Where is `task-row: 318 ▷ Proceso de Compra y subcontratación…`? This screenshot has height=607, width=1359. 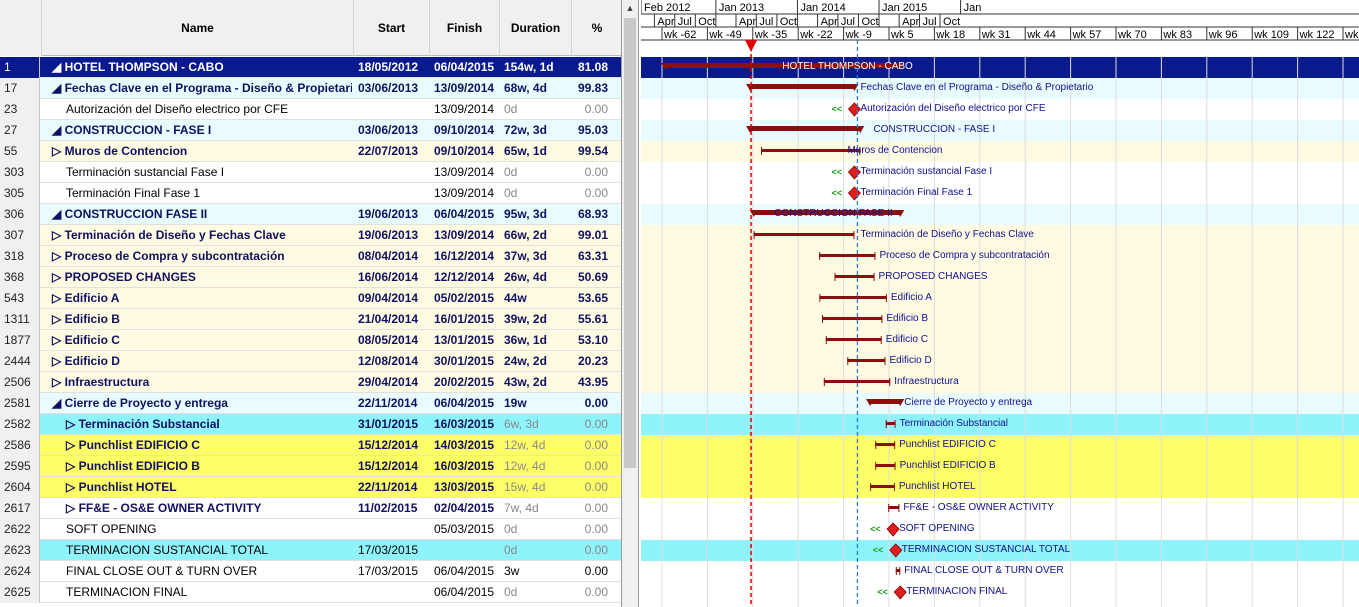
task-row: 318 ▷ Proceso de Compra y subcontratación… is located at coordinates (310, 256).